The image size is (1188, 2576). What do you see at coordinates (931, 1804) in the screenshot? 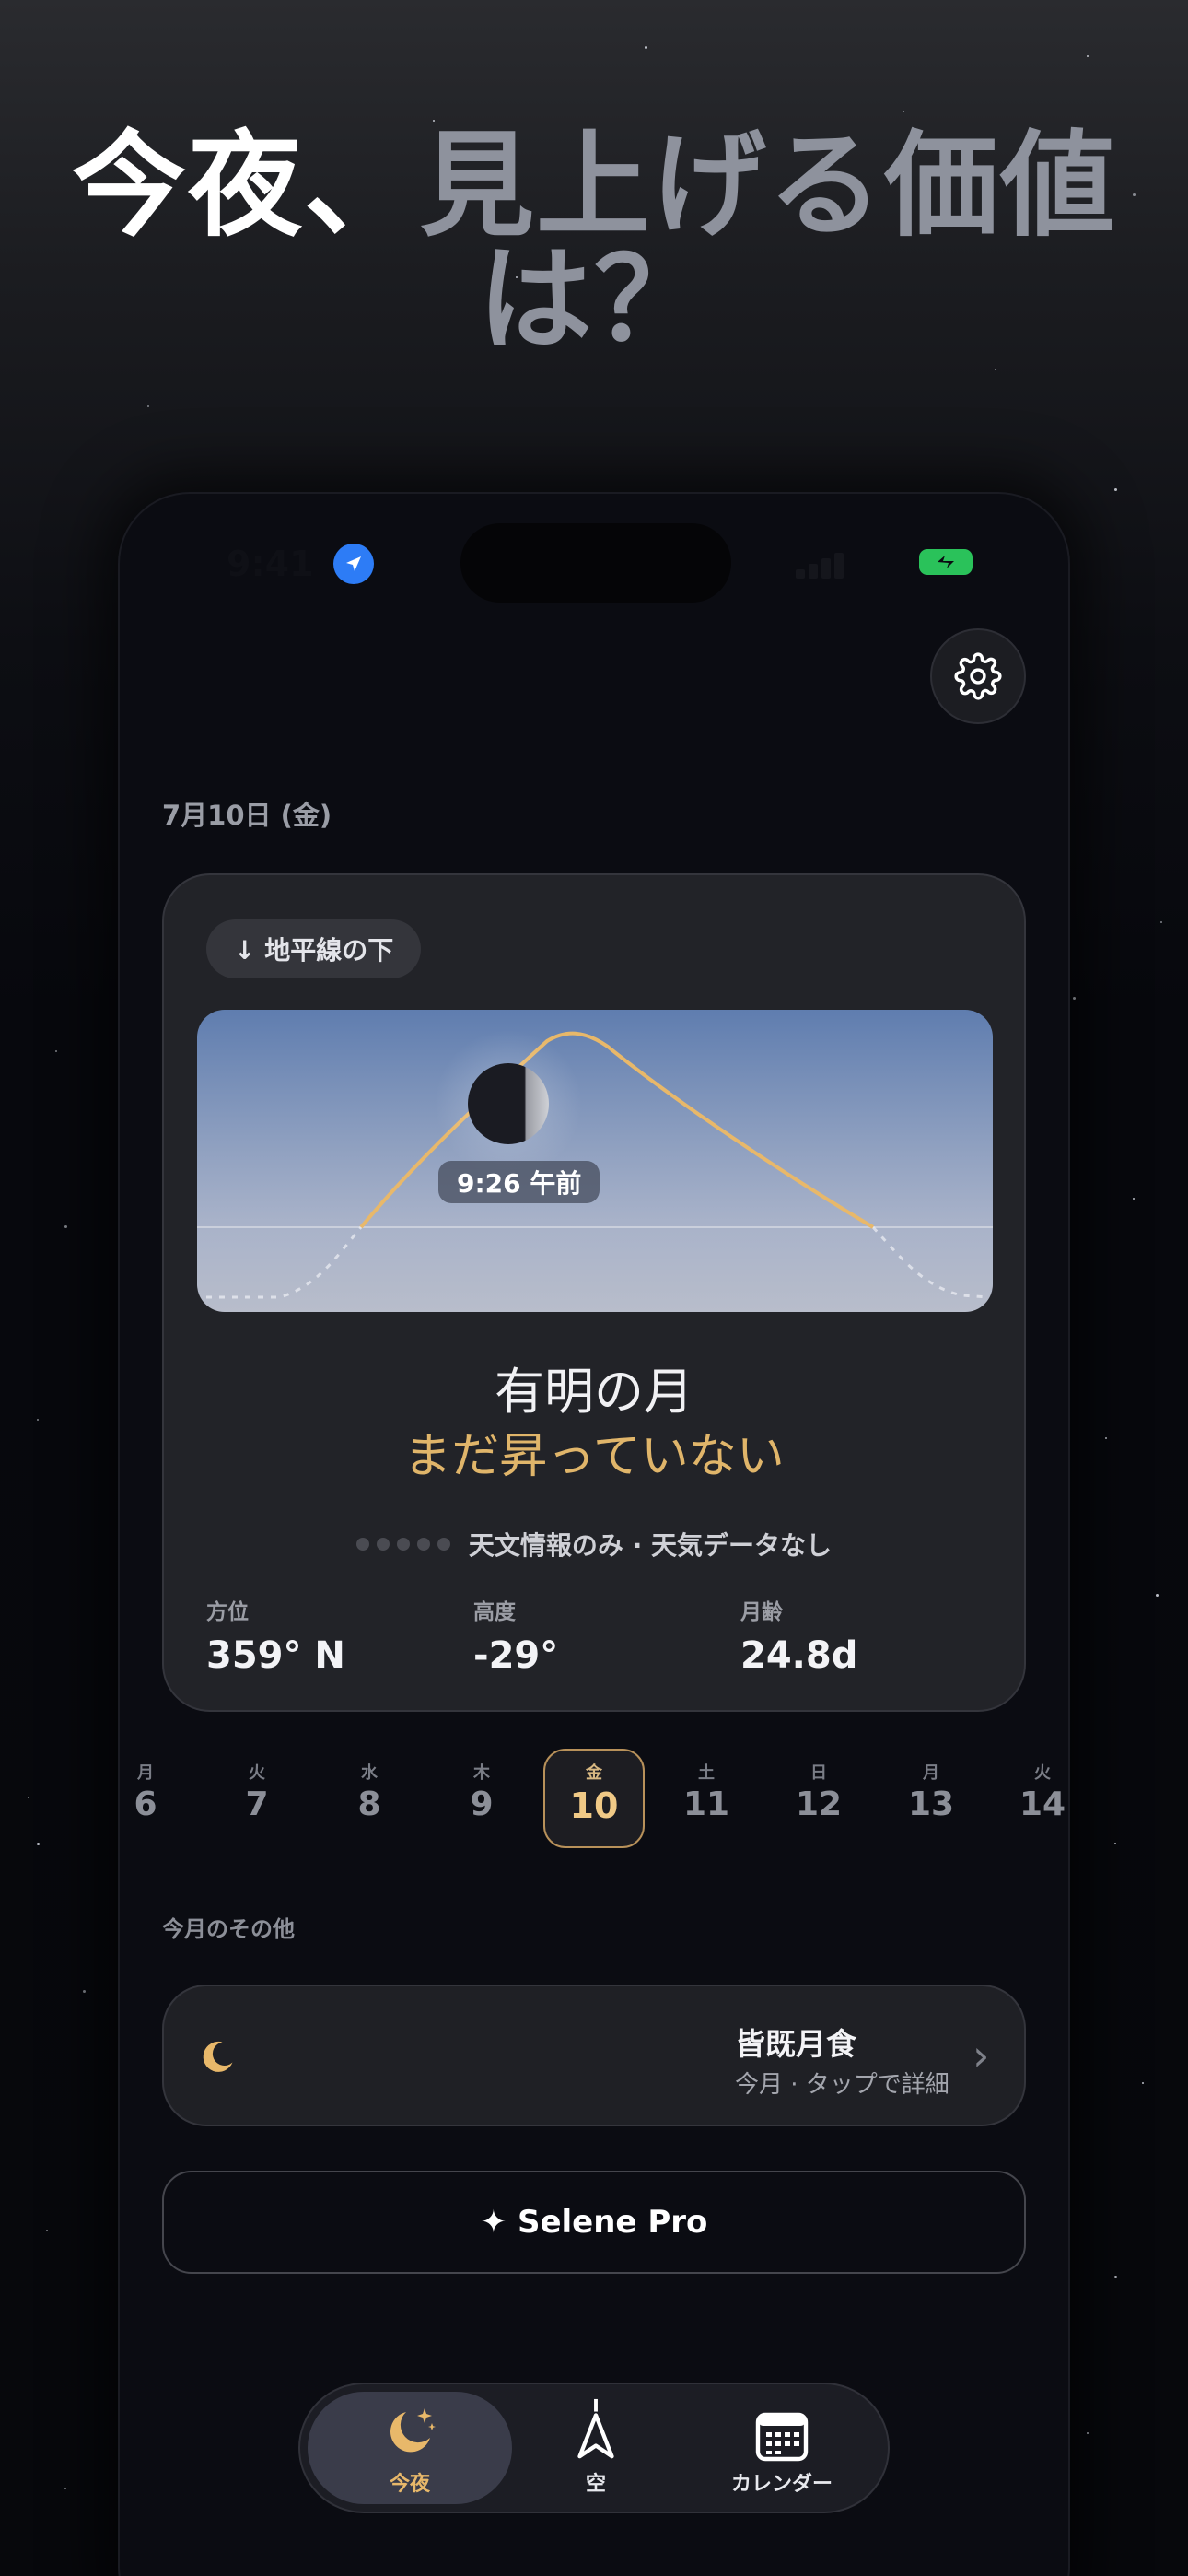
I see `day-number: 13` at bounding box center [931, 1804].